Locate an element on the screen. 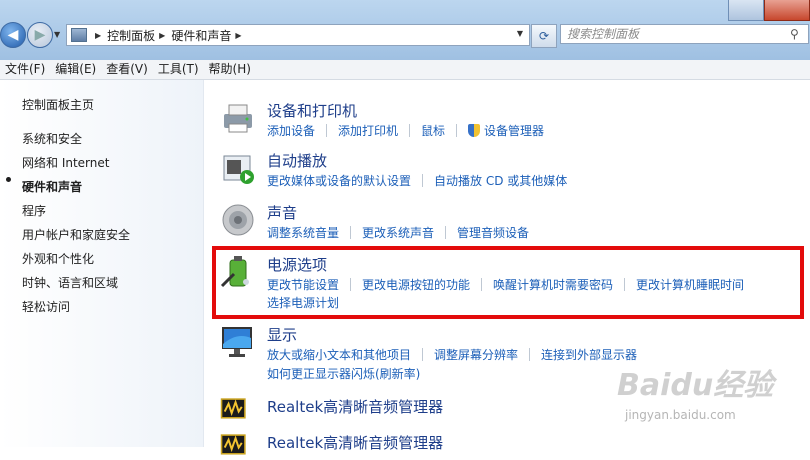 The width and height of the screenshot is (810, 460). task-row: 如何更正显示器闪烁(刷新率) is located at coordinates (343, 373).